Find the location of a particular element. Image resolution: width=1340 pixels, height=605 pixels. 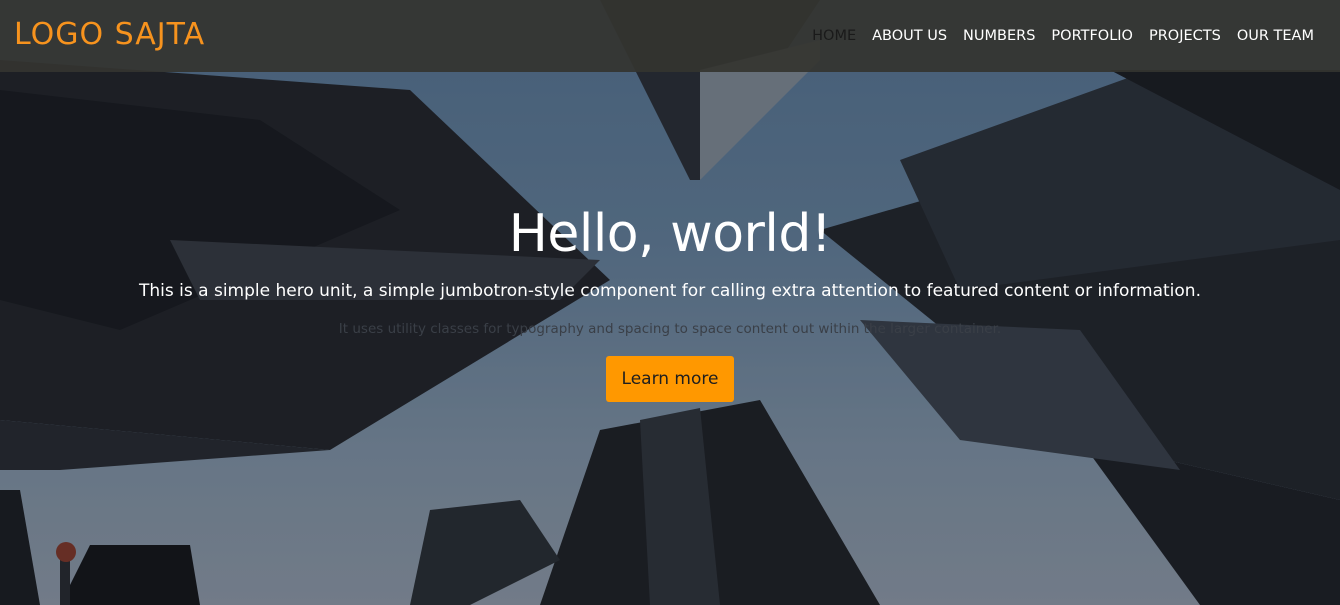

nav-link-our-team: OUR TEAM is located at coordinates (1275, 36).